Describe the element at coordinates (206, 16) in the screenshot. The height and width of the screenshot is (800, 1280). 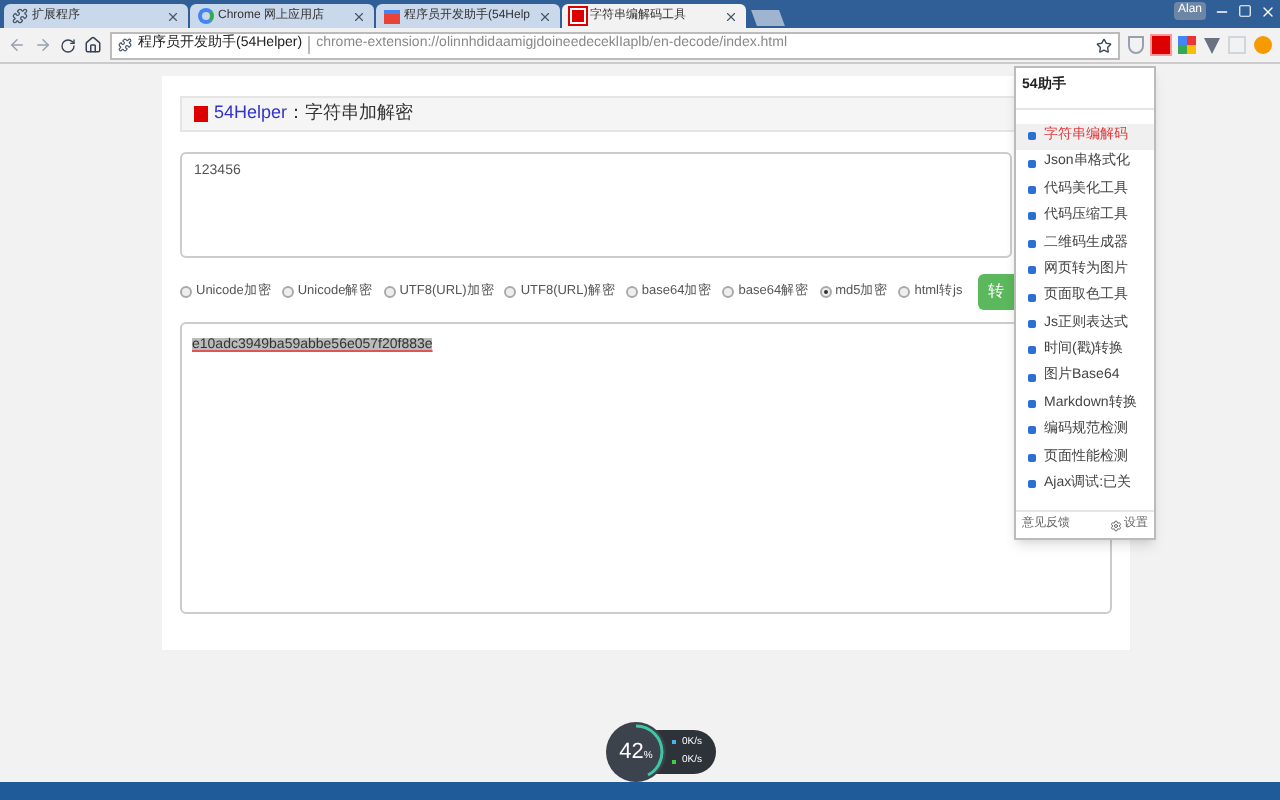
I see `g-logo-icon` at that location.